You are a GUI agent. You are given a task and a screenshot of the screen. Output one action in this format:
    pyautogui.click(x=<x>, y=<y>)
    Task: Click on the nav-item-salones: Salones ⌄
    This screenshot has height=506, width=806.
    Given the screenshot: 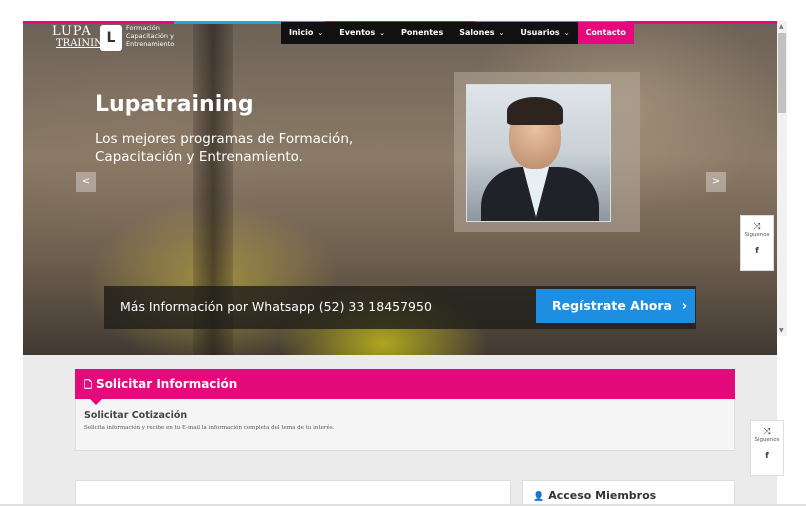 What is the action you would take?
    pyautogui.click(x=481, y=33)
    